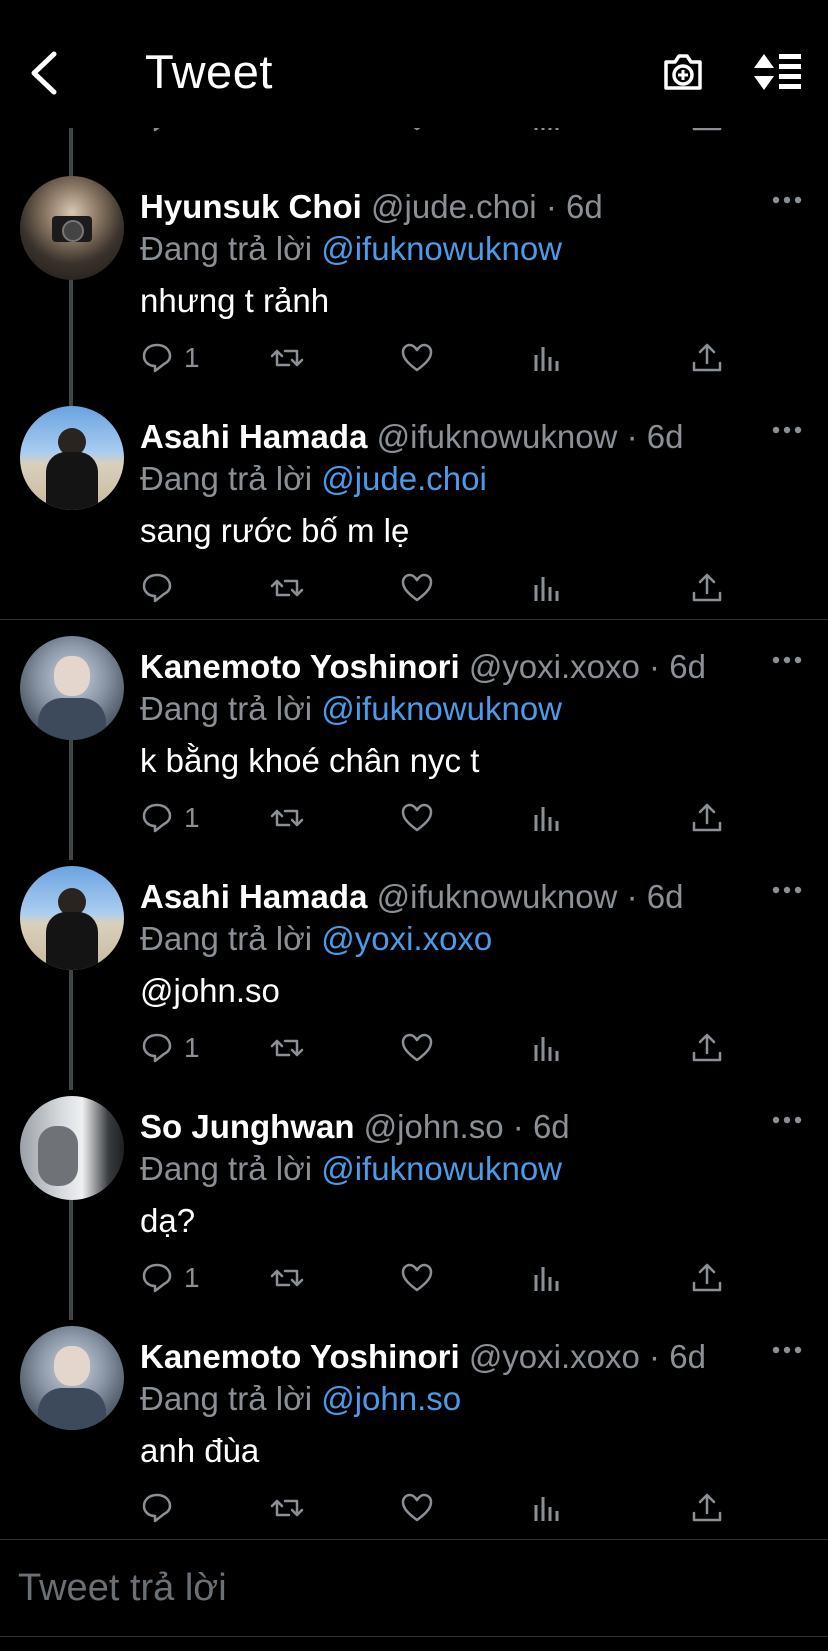 This screenshot has height=1651, width=828. What do you see at coordinates (414, 1636) in the screenshot?
I see `bottom-divider` at bounding box center [414, 1636].